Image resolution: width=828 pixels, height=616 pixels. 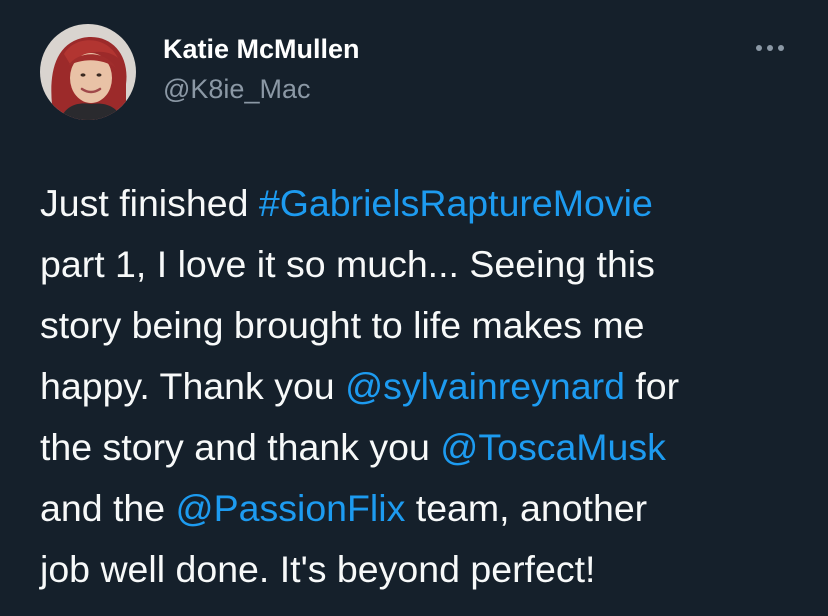 What do you see at coordinates (485, 386) in the screenshot?
I see `mention-link: @sylvainreynard` at bounding box center [485, 386].